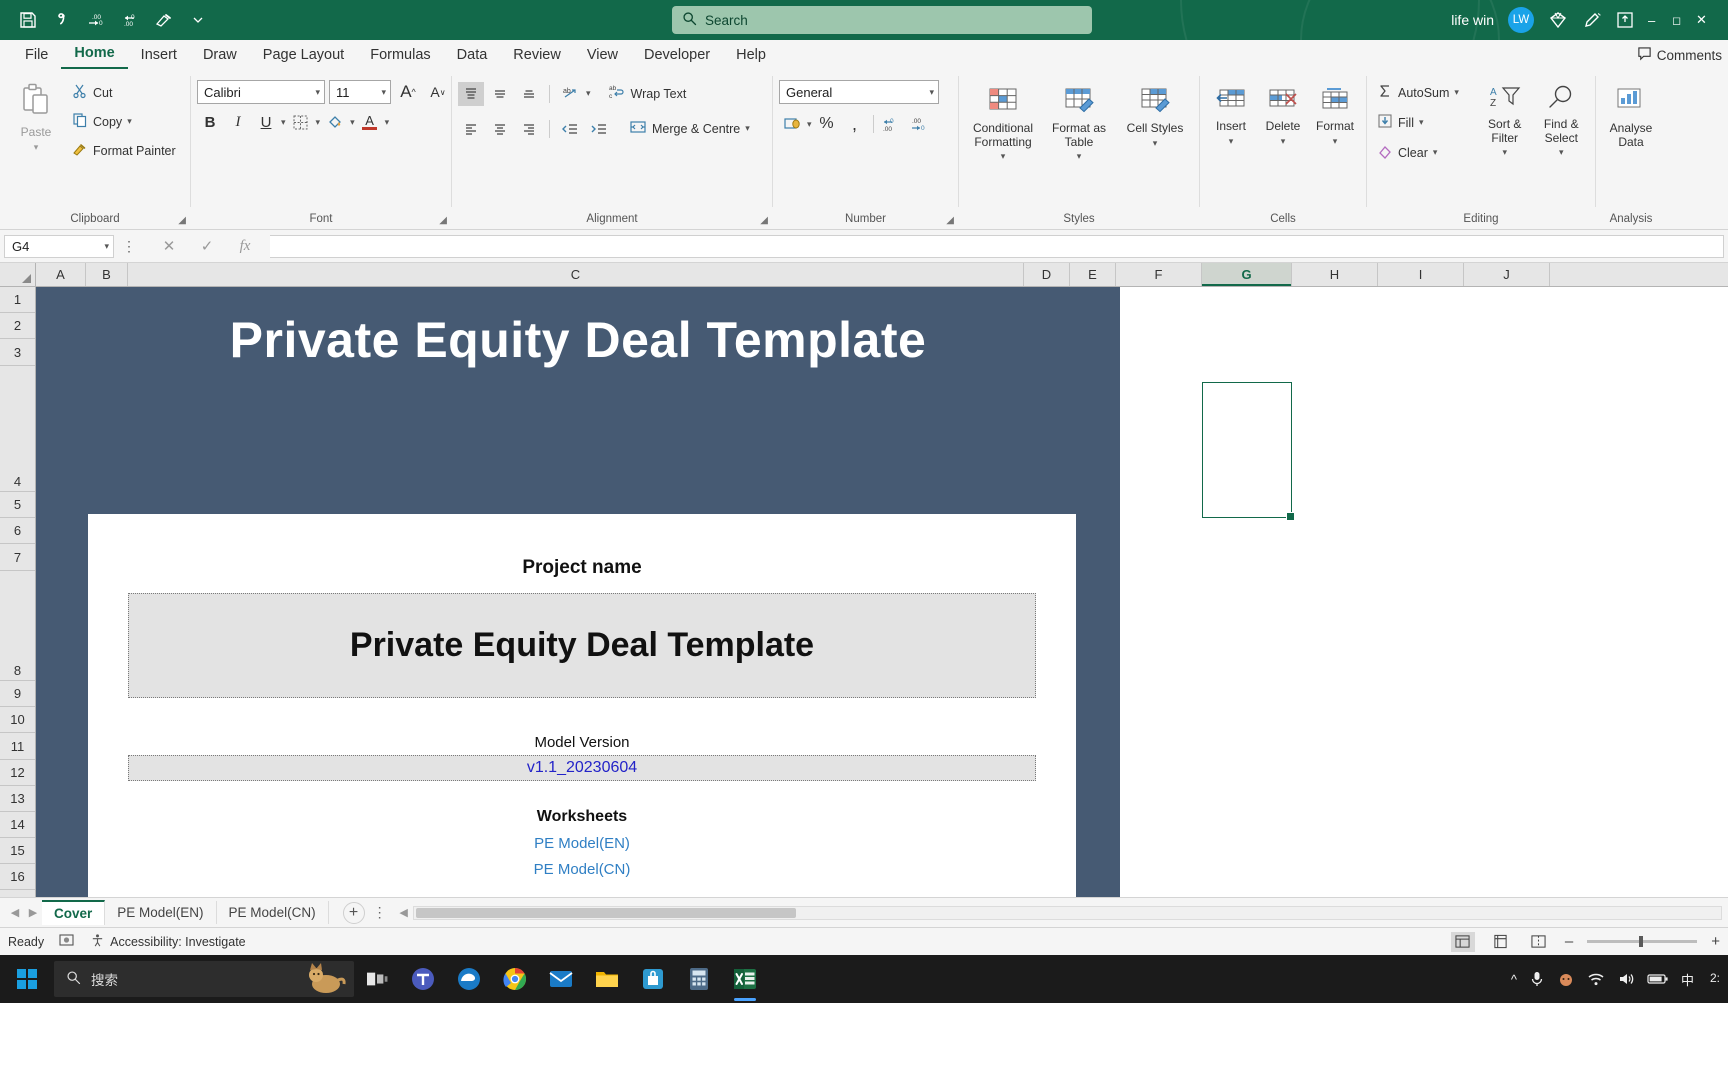 This screenshot has height=1080, width=1728. What do you see at coordinates (570, 94) in the screenshot?
I see `orientation-button: ab` at bounding box center [570, 94].